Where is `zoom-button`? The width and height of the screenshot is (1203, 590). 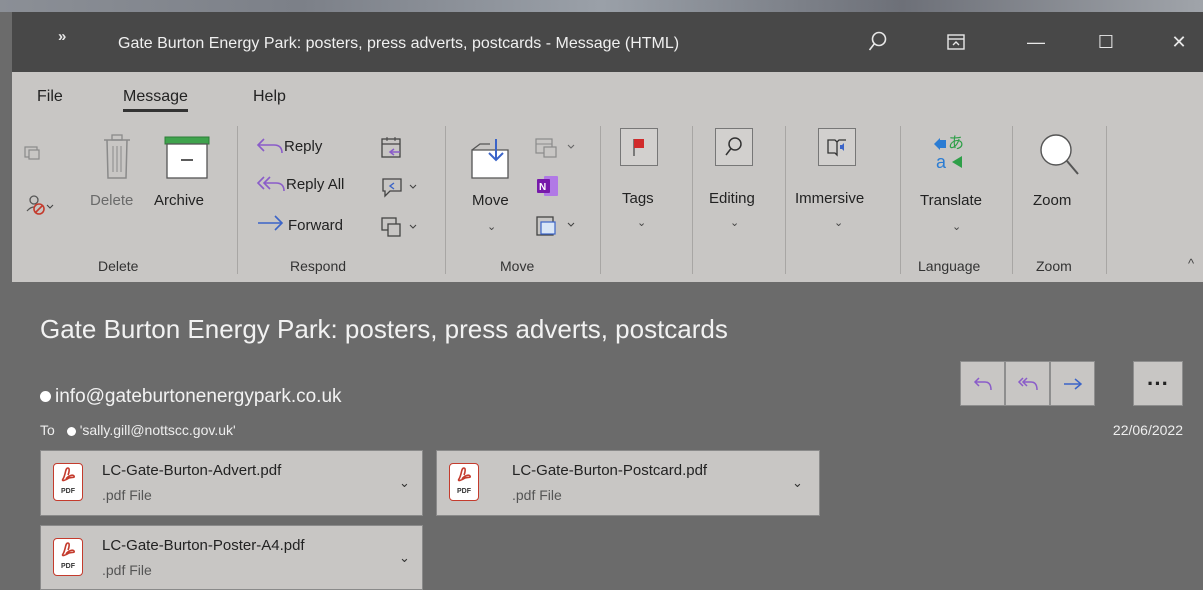
zoom-button is located at coordinates (1058, 158).